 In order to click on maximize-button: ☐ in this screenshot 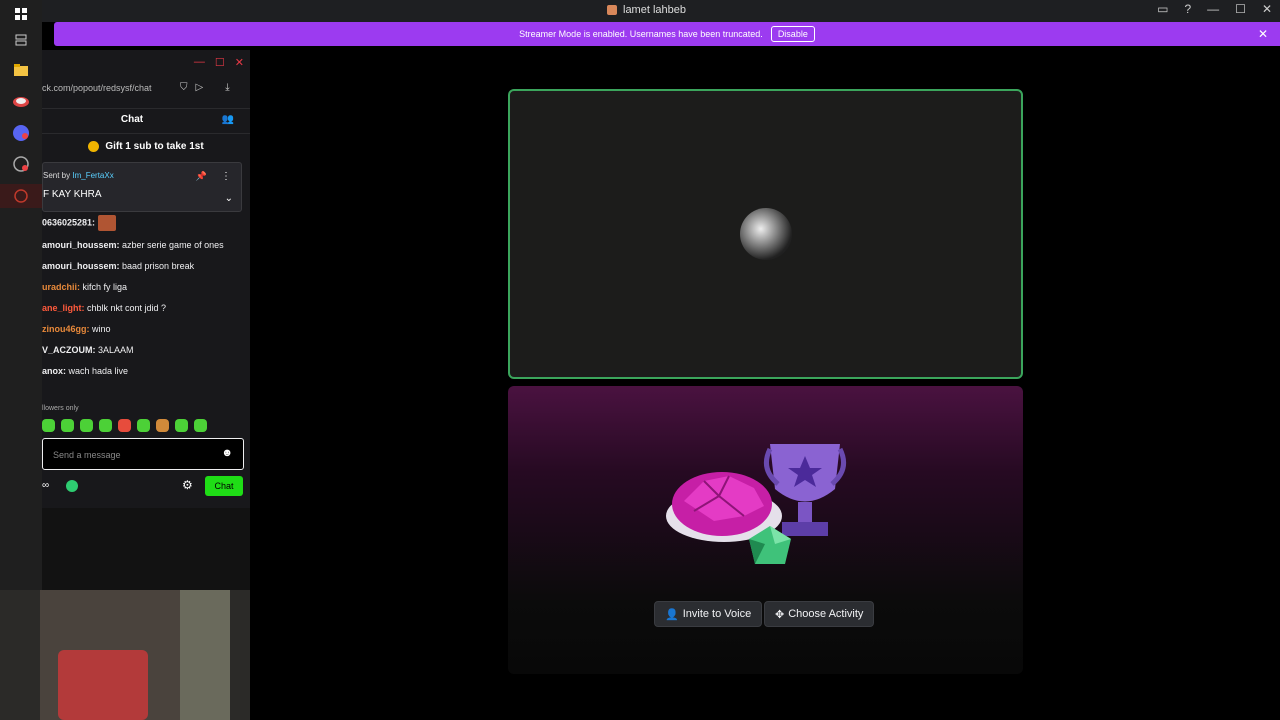, I will do `click(1240, 9)`.